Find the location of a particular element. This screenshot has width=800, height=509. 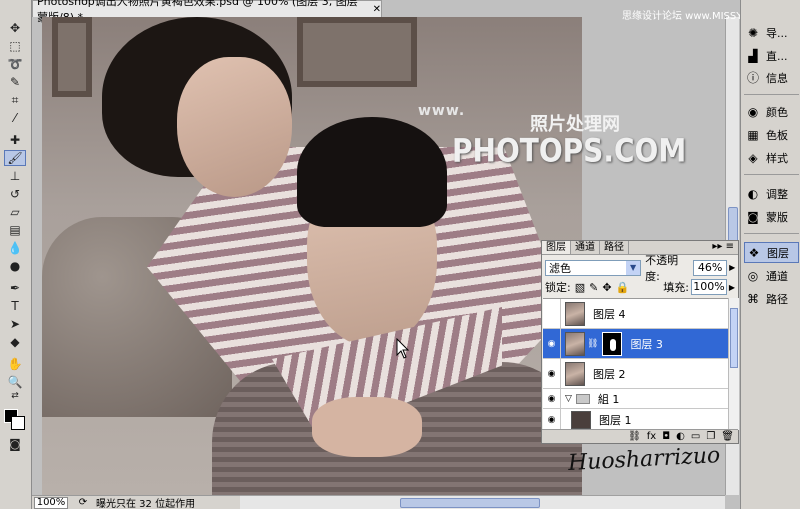

chevron-down-icon: ▽ is located at coordinates (568, 399).